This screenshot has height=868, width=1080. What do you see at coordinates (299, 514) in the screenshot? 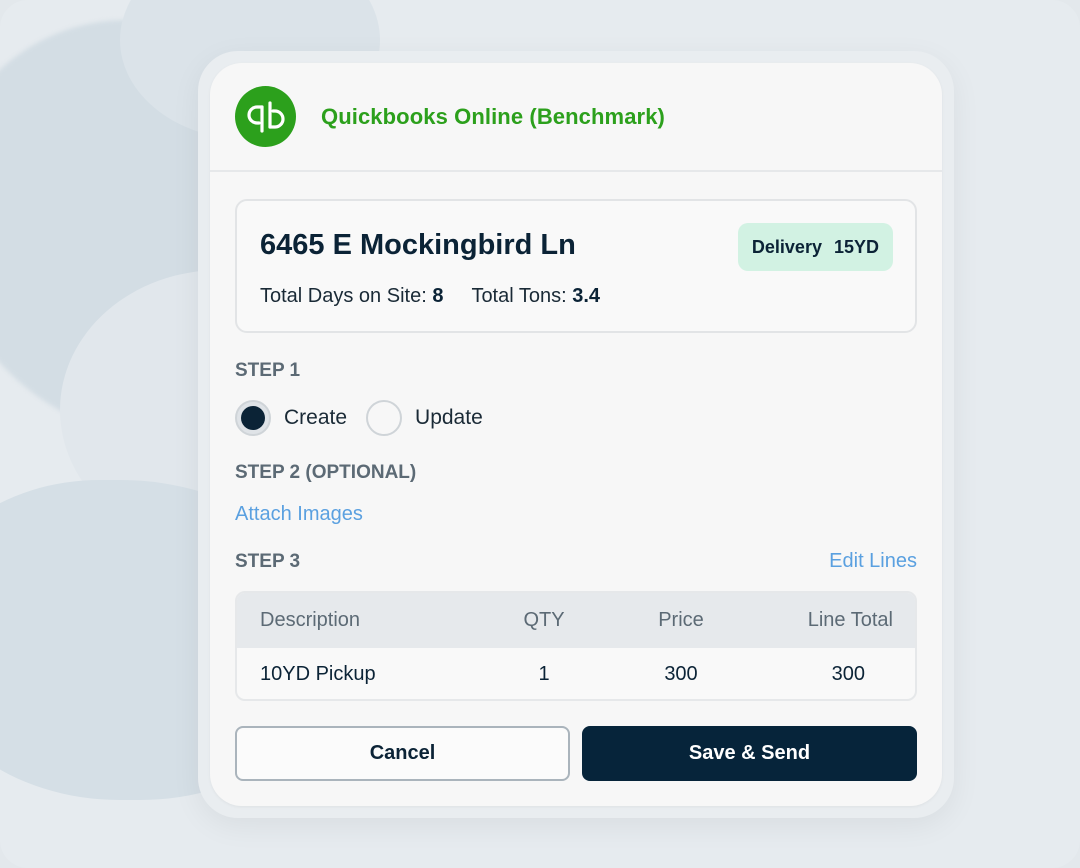
I see `attach-images-link: Attach Images` at bounding box center [299, 514].